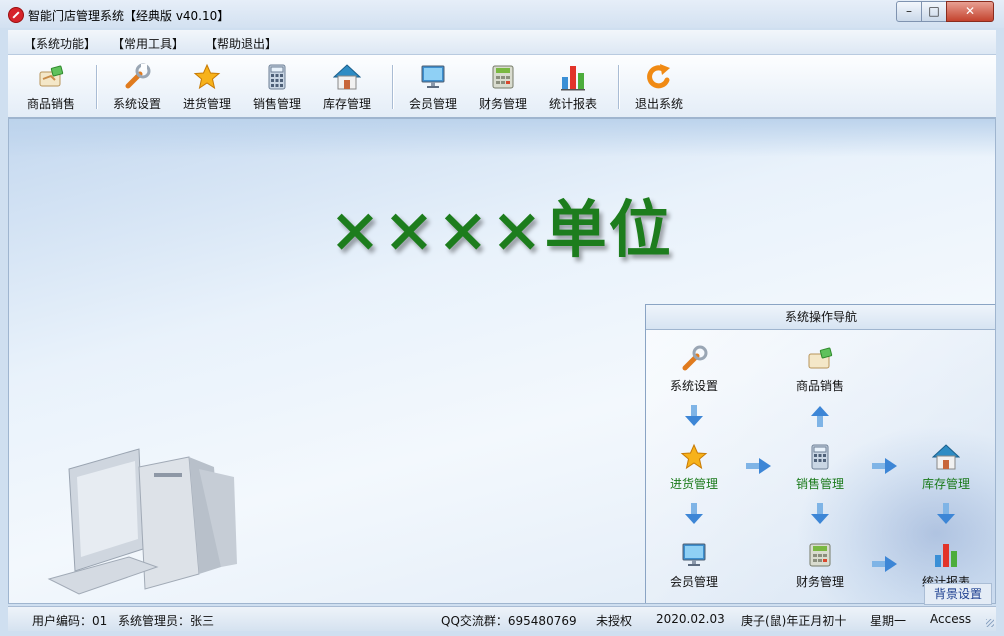 The width and height of the screenshot is (1004, 636). What do you see at coordinates (990, 623) in the screenshot?
I see `resize-grip-icon` at bounding box center [990, 623].